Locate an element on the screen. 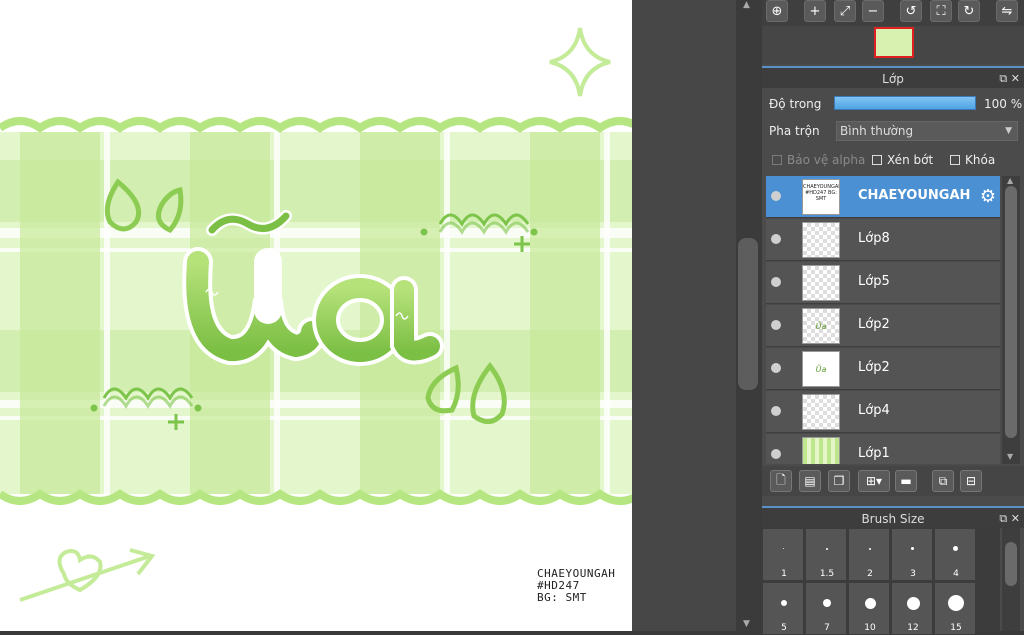 The height and width of the screenshot is (635, 1024). navigator-preview is located at coordinates (893, 45).